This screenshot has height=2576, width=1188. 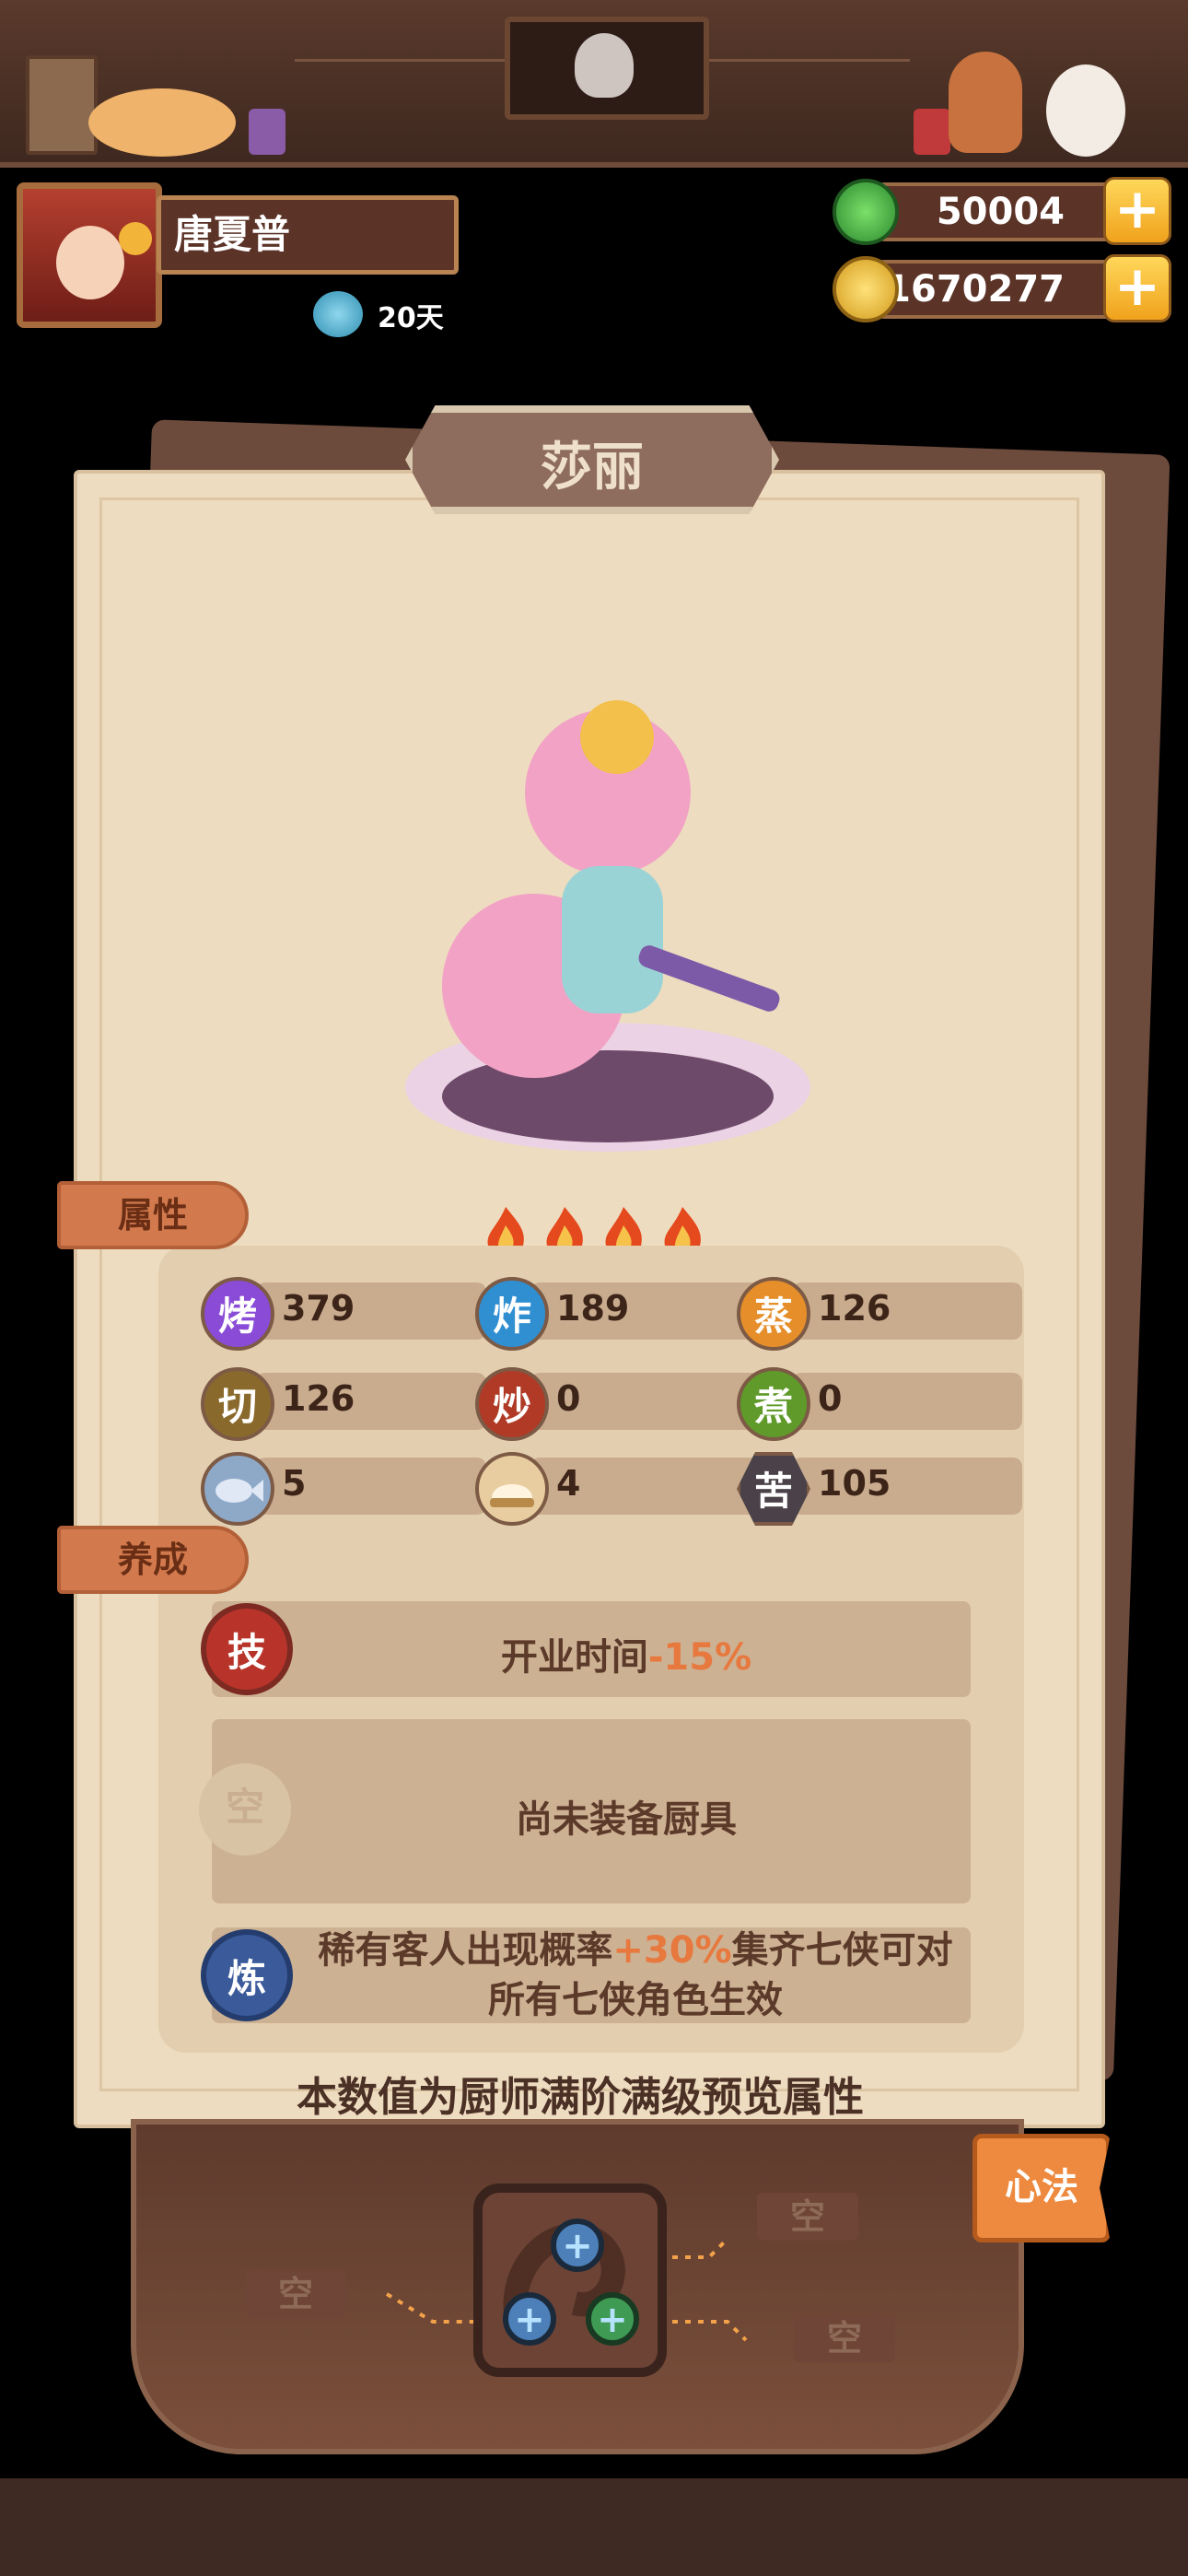 I want to click on tab-nurture: 养成, so click(x=153, y=1560).